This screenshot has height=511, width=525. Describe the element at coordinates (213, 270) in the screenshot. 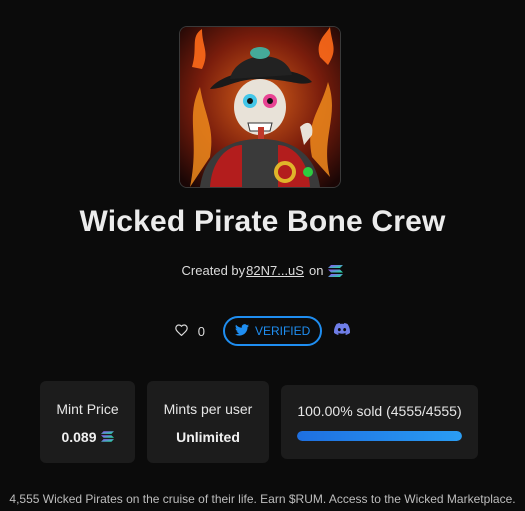

I see `created-by-label: Created by` at that location.